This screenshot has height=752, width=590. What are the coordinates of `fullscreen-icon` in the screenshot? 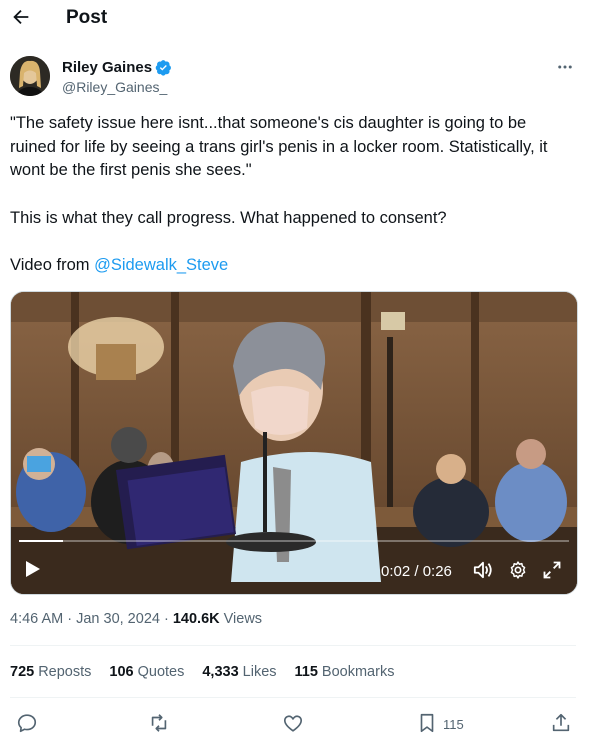 It's located at (552, 570).